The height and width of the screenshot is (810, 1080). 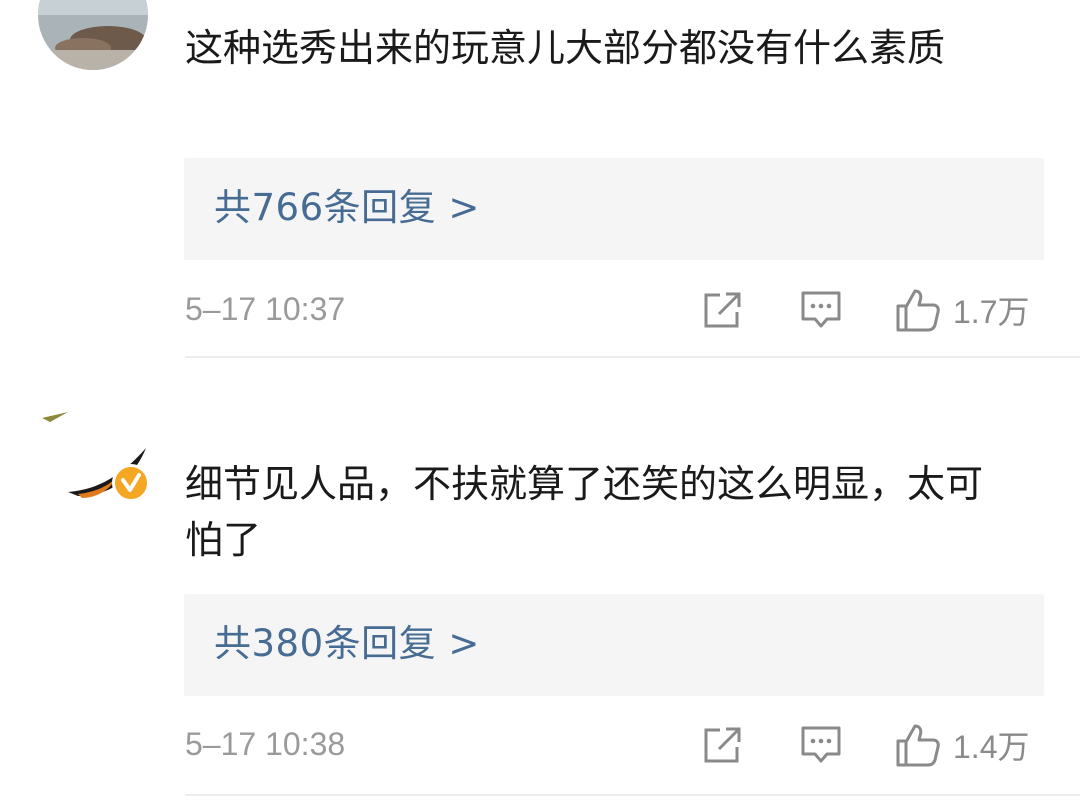 I want to click on comment-meta: 5–17 10:38 1.4万, so click(x=615, y=745).